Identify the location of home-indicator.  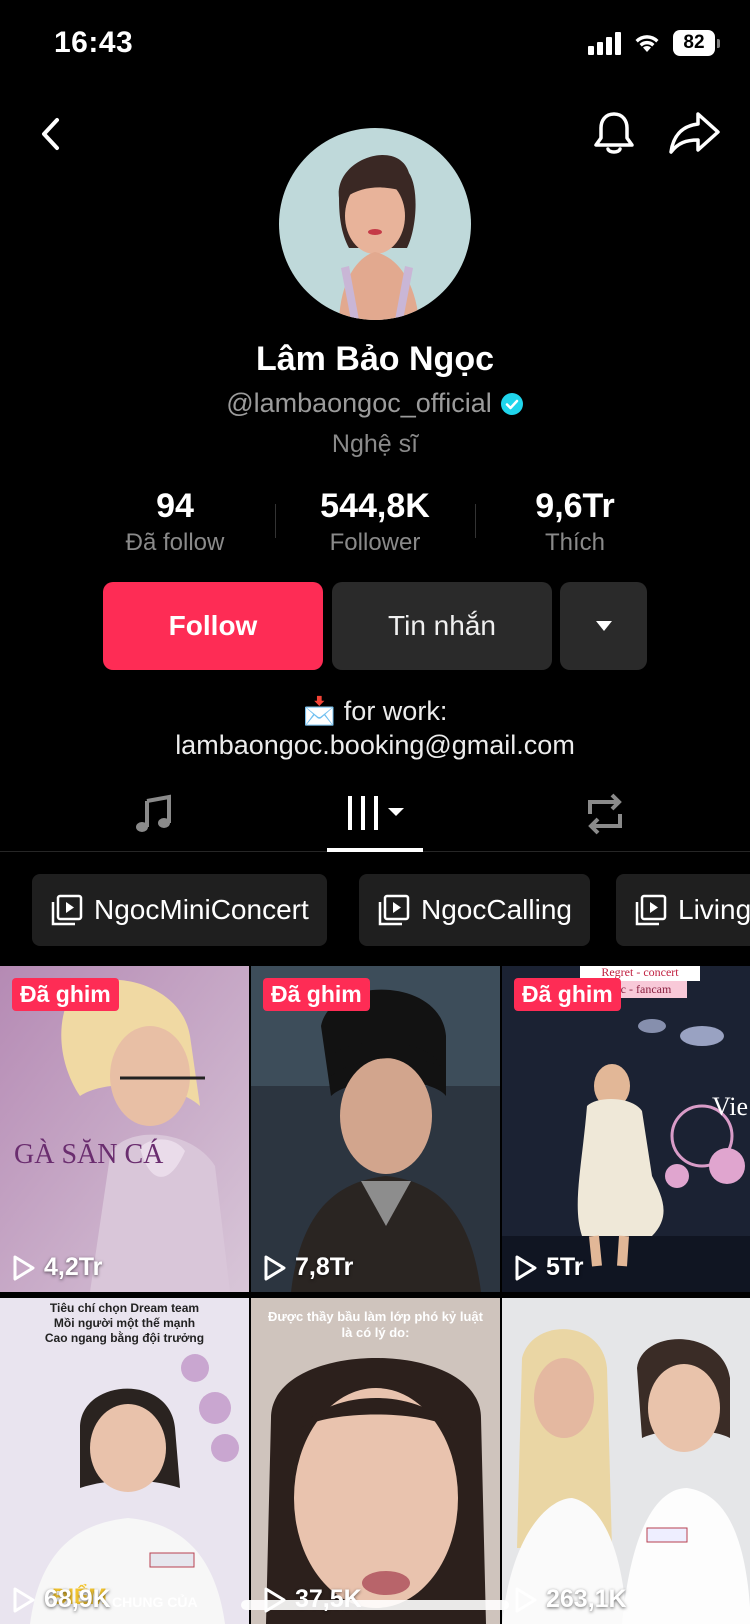
(375, 1605).